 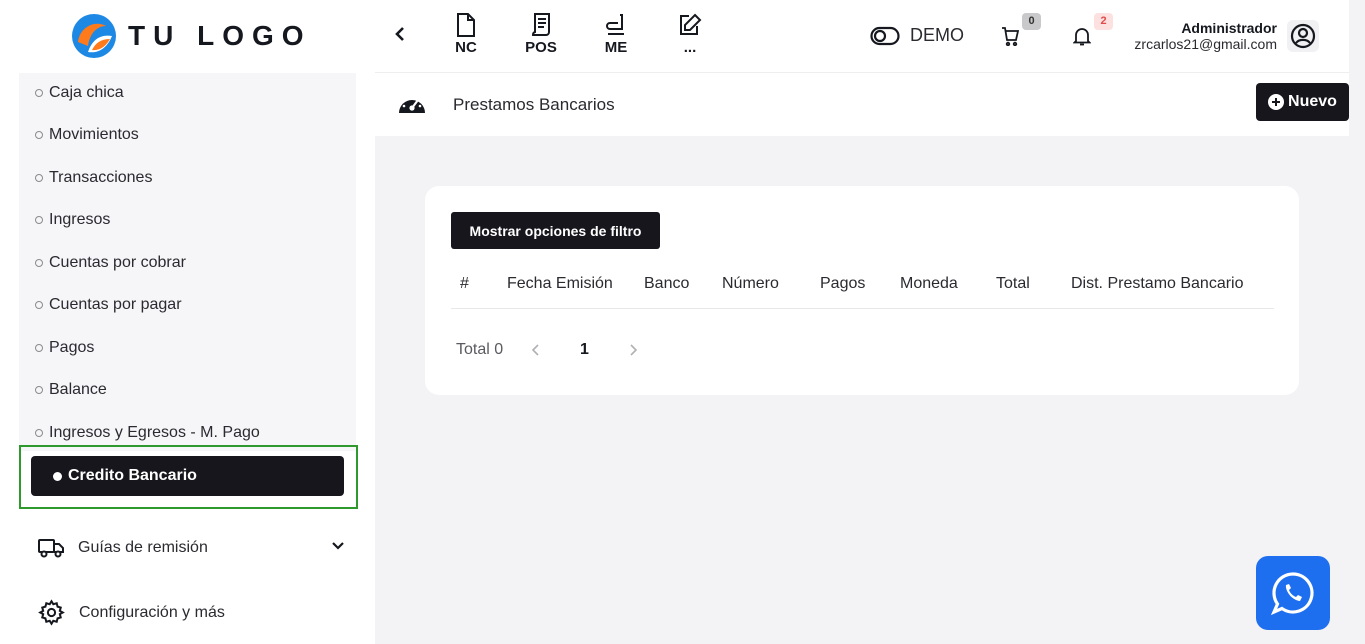 What do you see at coordinates (338, 546) in the screenshot?
I see `chevron-down-icon` at bounding box center [338, 546].